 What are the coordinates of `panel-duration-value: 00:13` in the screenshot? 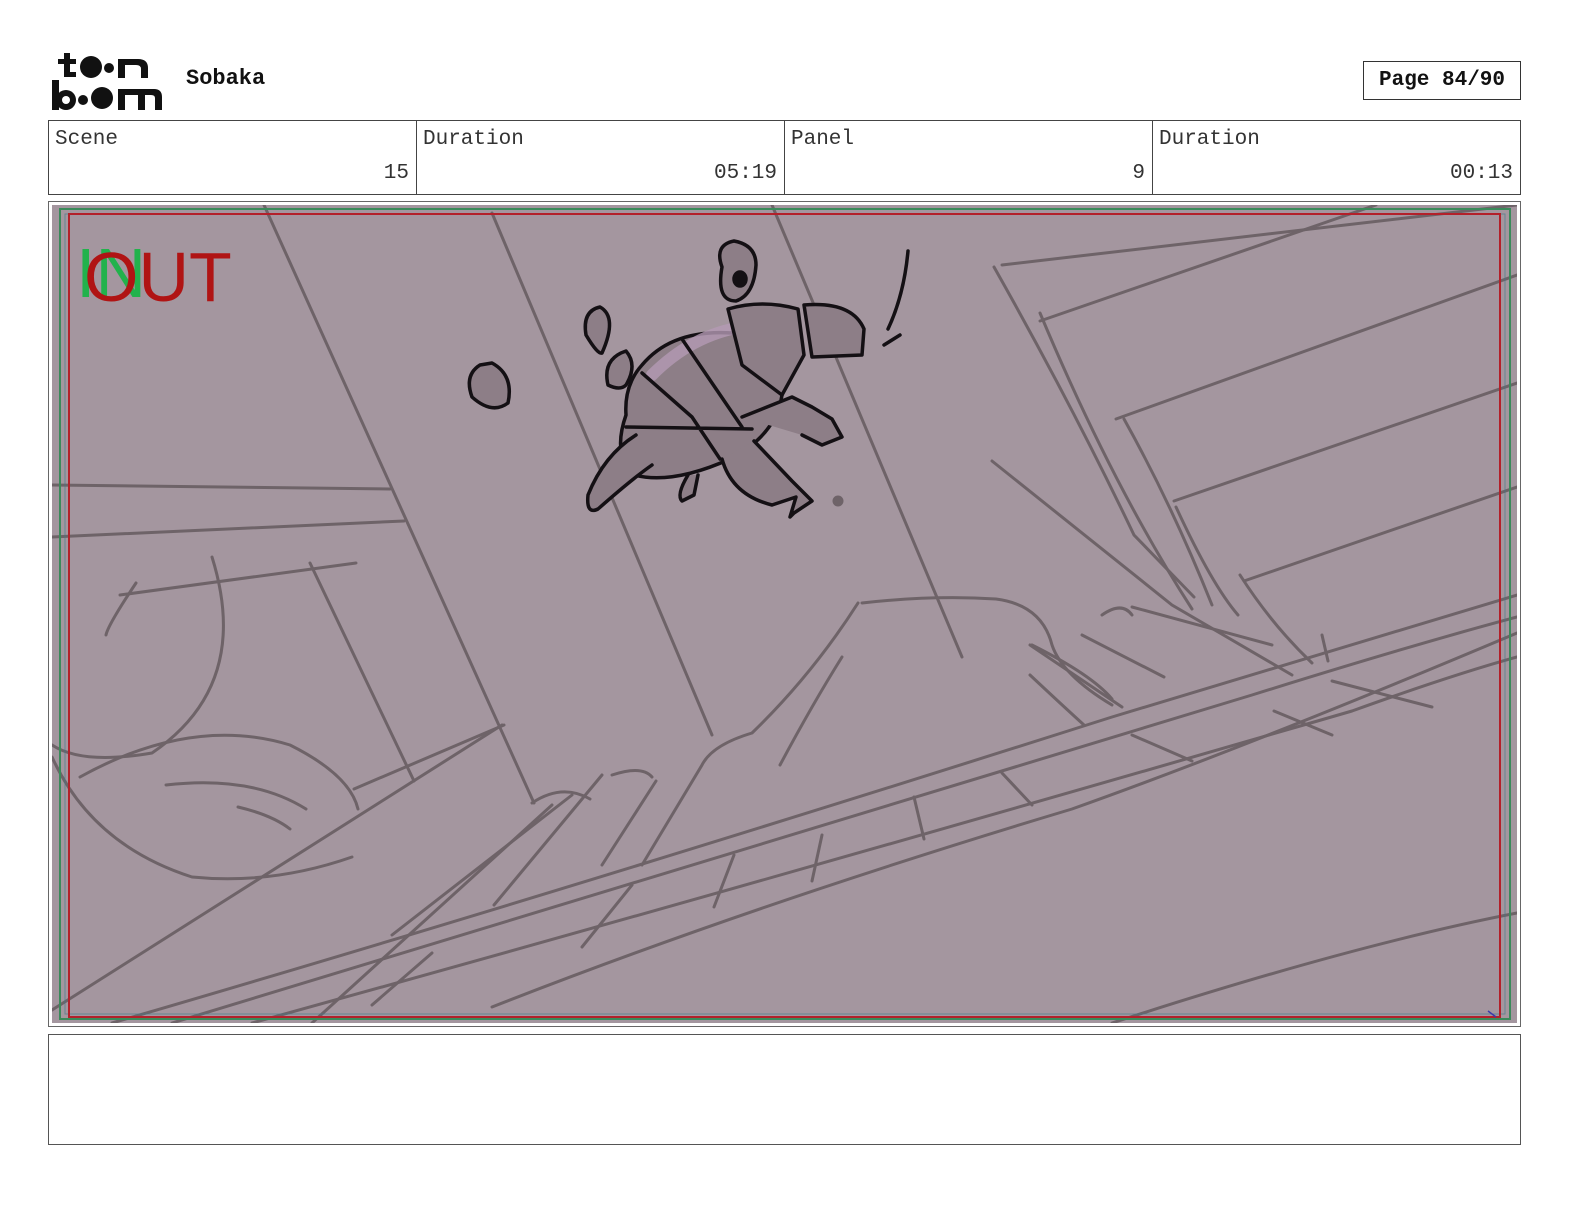 It's located at (1481, 173).